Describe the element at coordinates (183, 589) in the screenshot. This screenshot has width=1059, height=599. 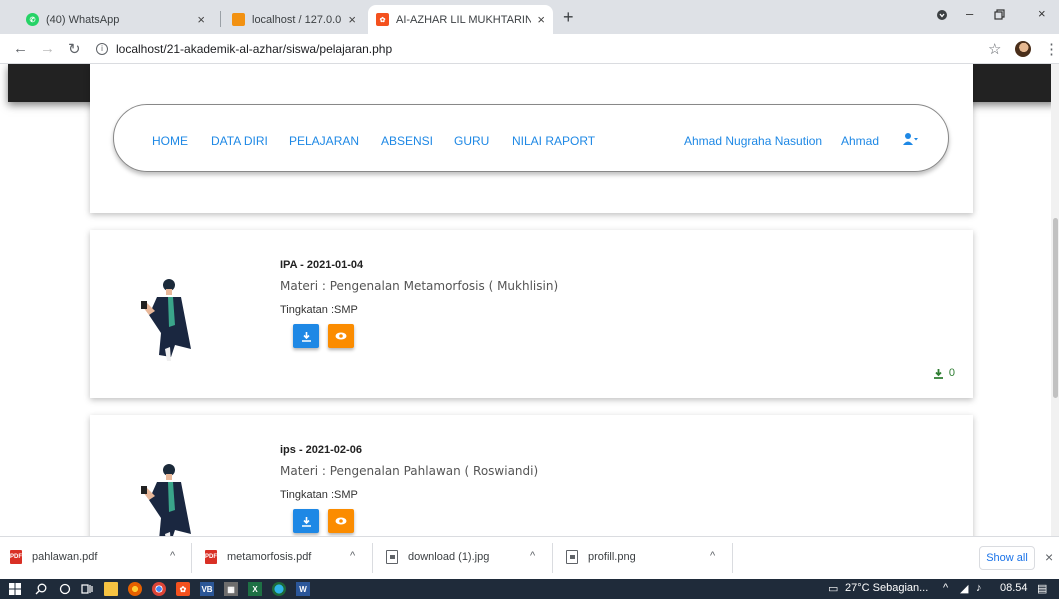
I see `browser-app-icon: ✿` at that location.